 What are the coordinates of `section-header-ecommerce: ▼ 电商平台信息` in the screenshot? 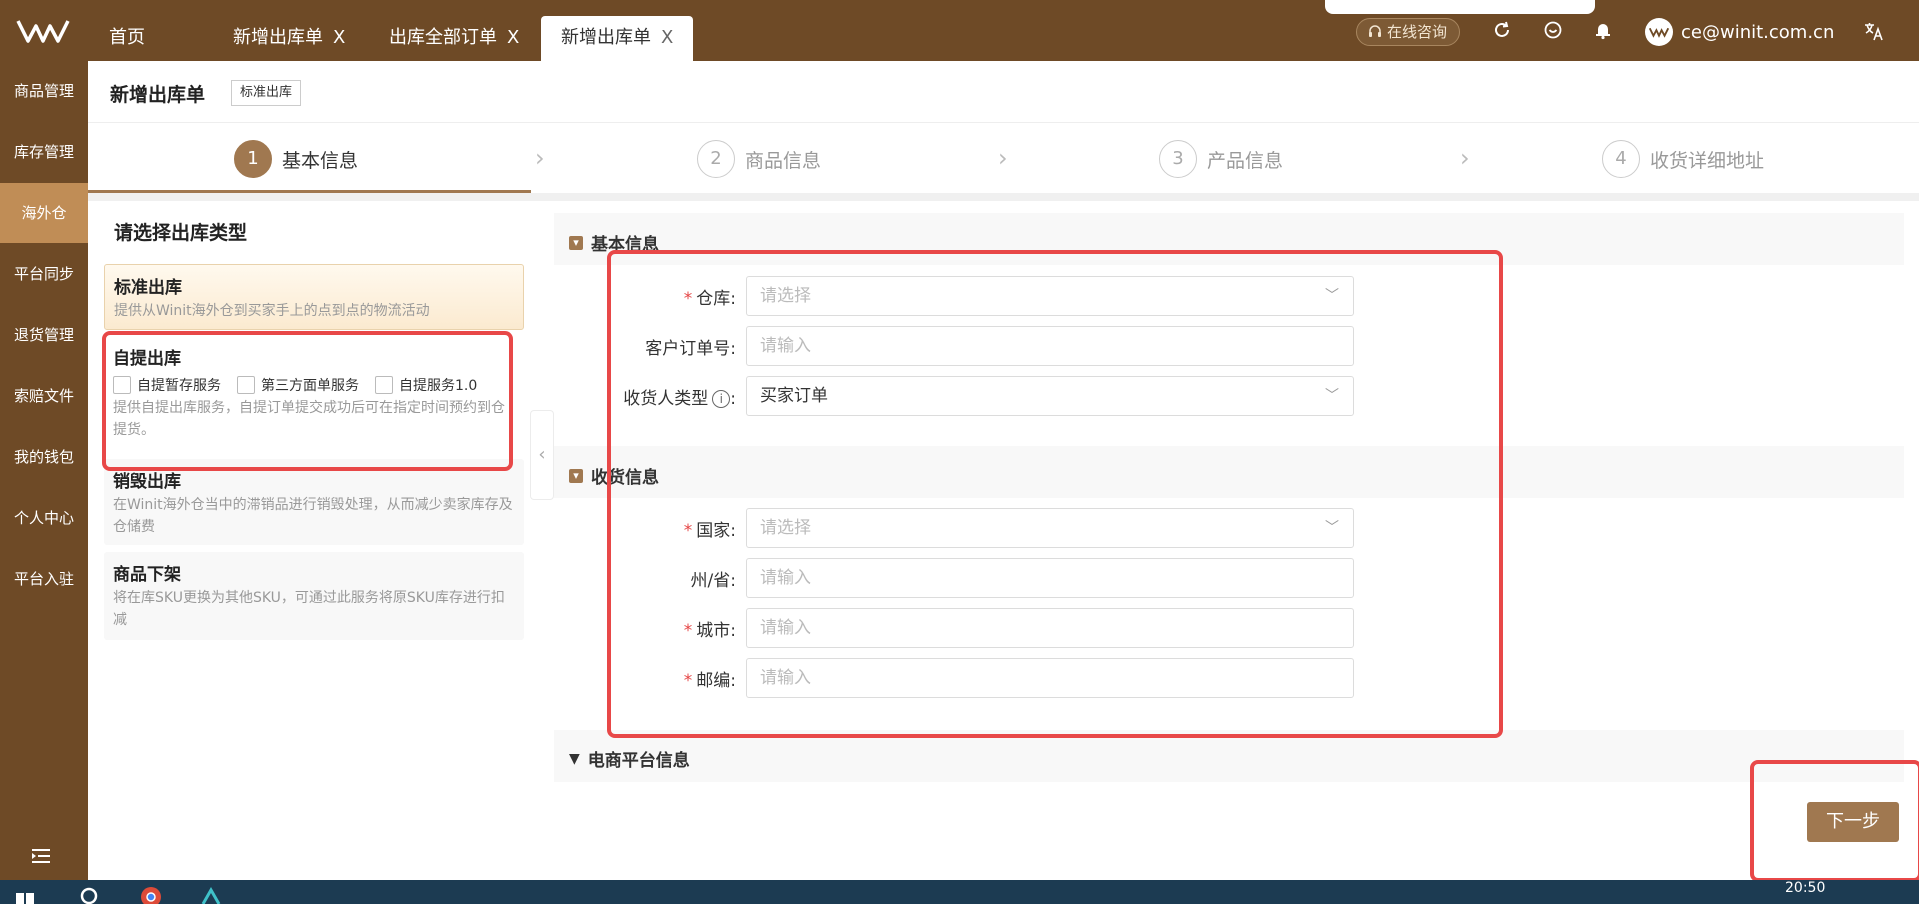 It's located at (629, 759).